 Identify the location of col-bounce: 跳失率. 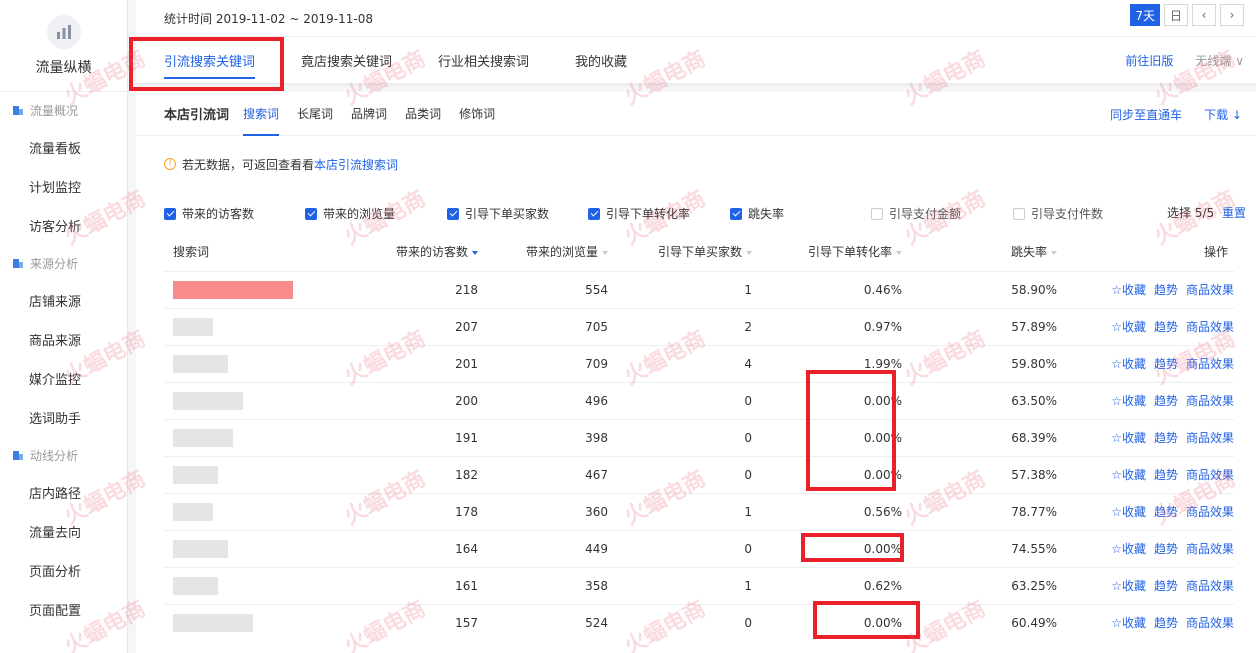
(985, 252).